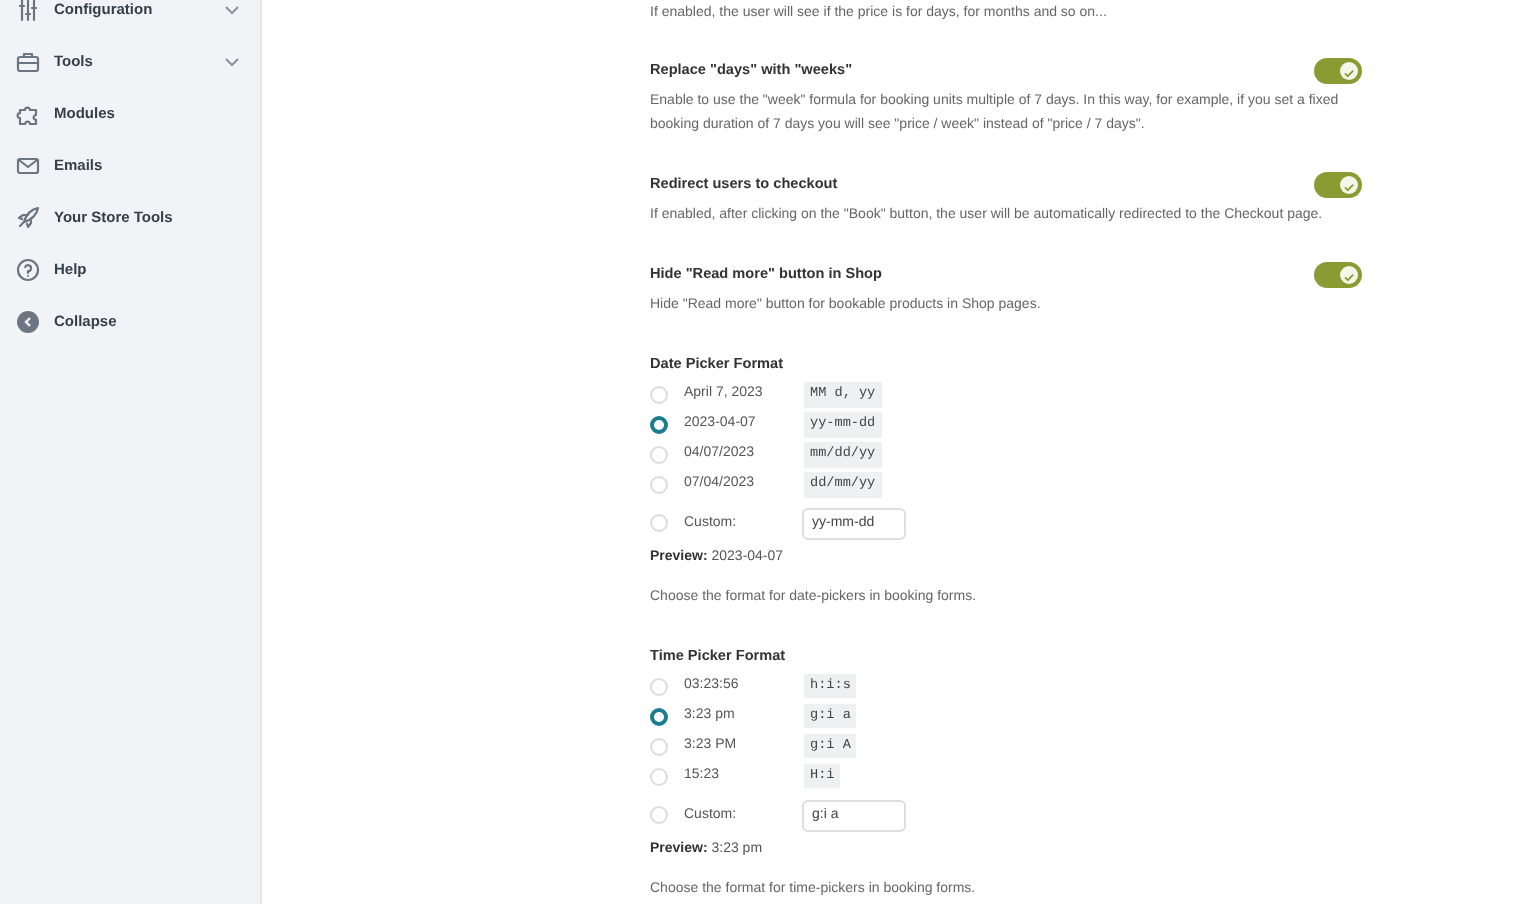 This screenshot has width=1538, height=904. What do you see at coordinates (28, 270) in the screenshot?
I see `help-icon` at bounding box center [28, 270].